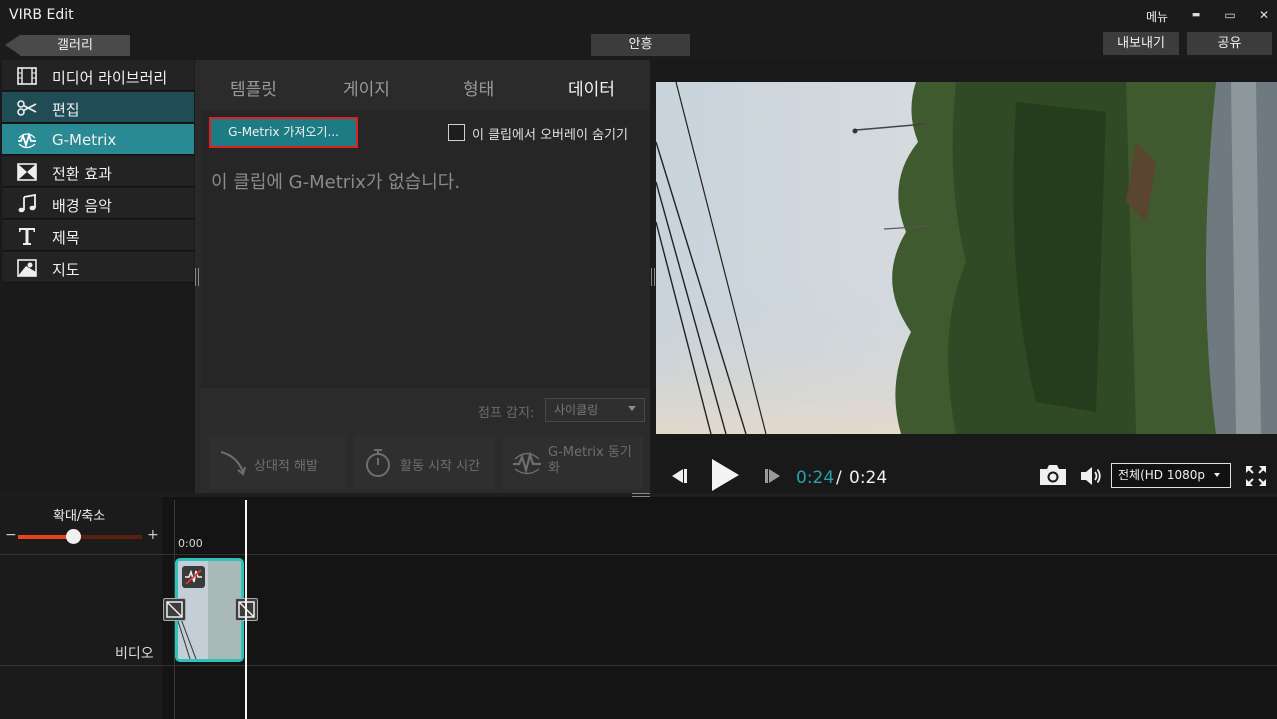 The image size is (1277, 719). I want to click on zoom-out-button: −, so click(11, 535).